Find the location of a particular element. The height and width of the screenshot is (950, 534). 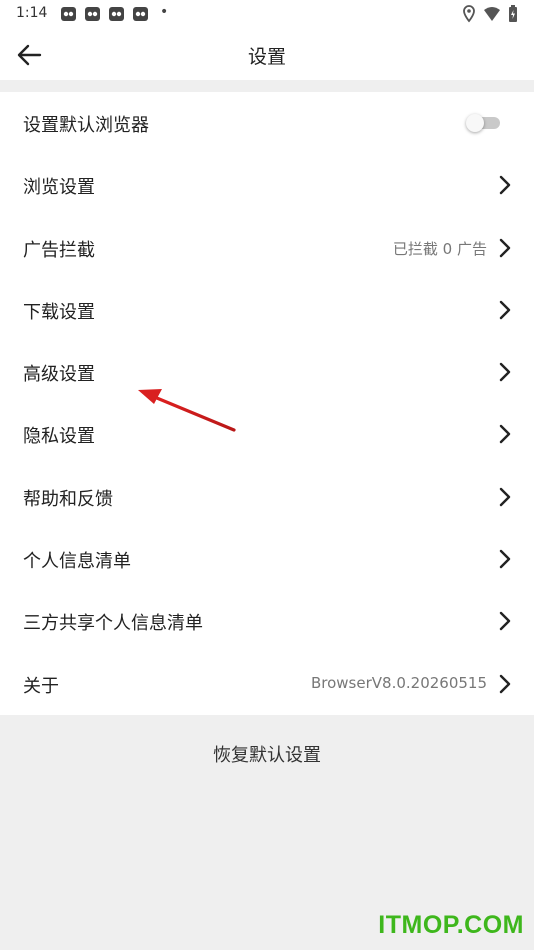

settings-item-ad-block: 广告拦截 已拦截 0 广告 is located at coordinates (267, 248).